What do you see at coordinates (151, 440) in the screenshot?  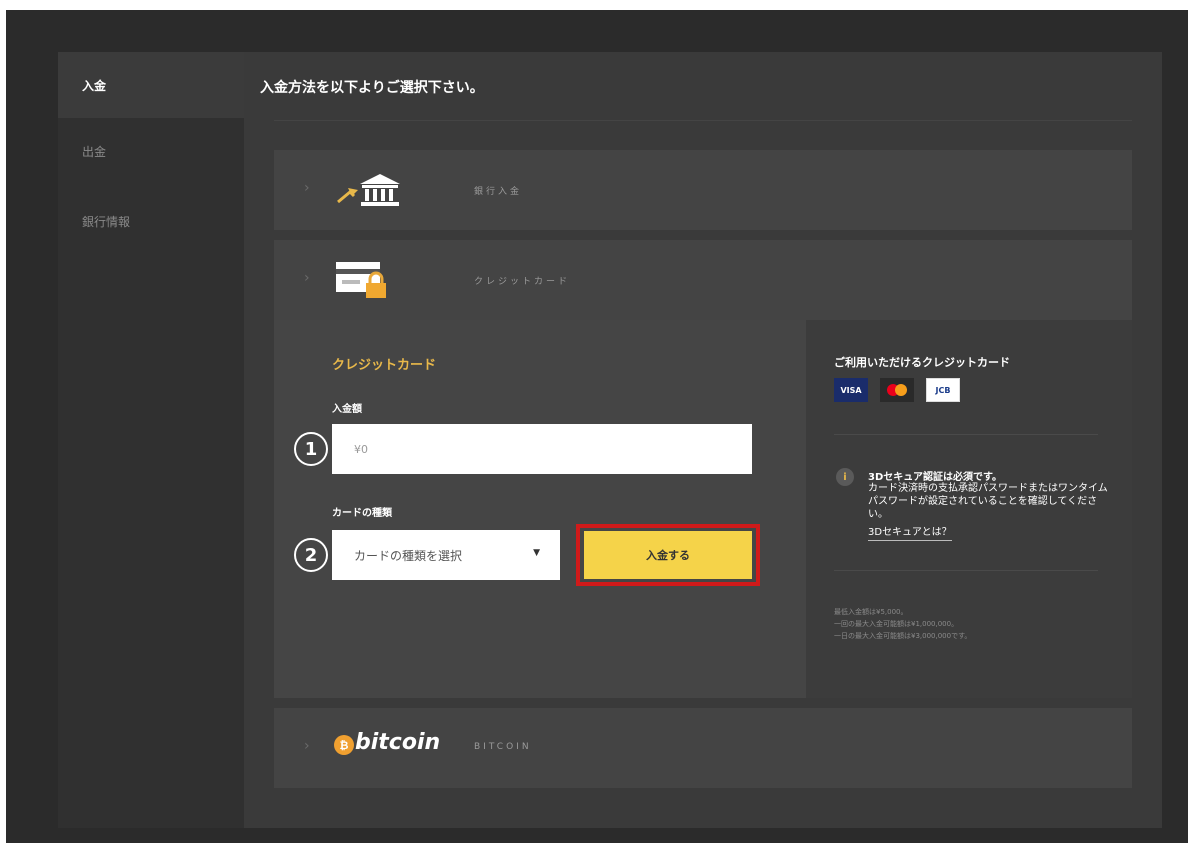 I see `sidebar: 入金 出金 銀行情報` at bounding box center [151, 440].